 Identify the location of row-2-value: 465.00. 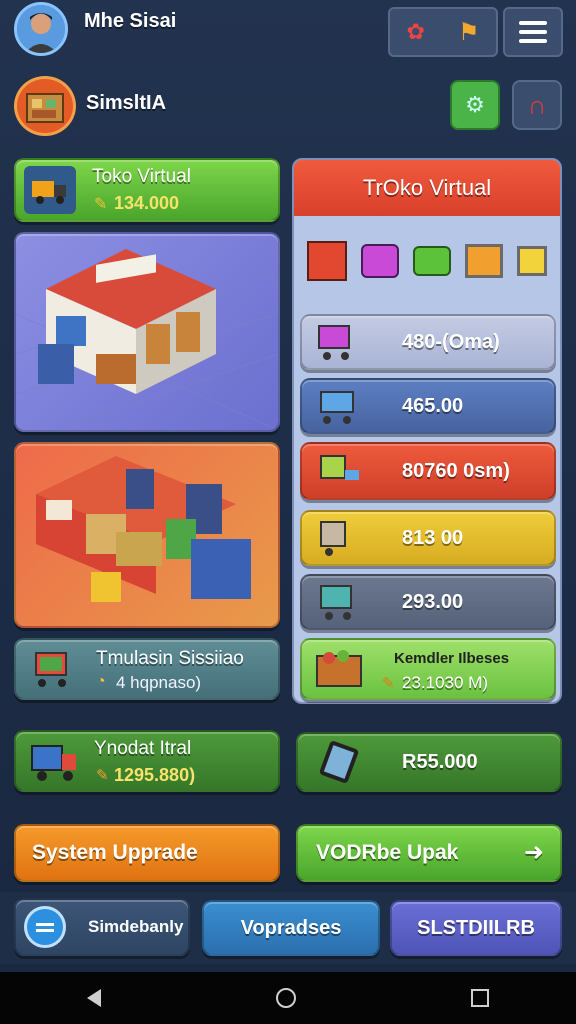
(433, 405).